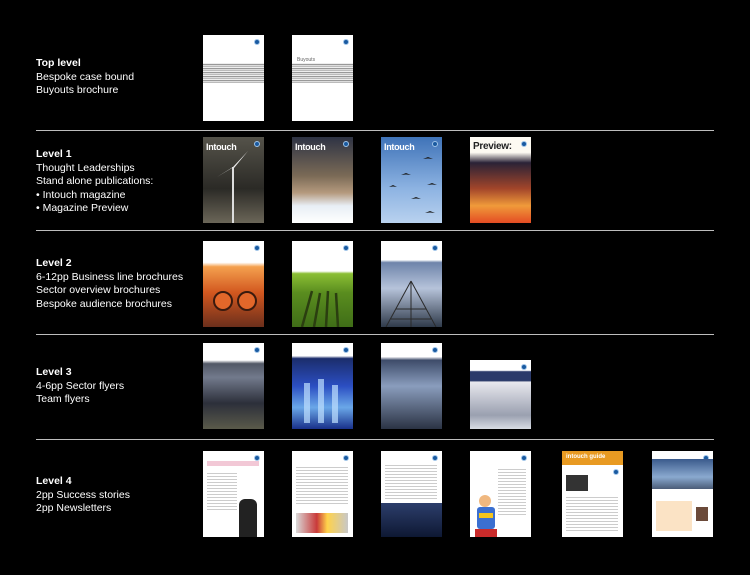 The image size is (750, 575). Describe the element at coordinates (54, 263) in the screenshot. I see `level-title: Level 2` at that location.